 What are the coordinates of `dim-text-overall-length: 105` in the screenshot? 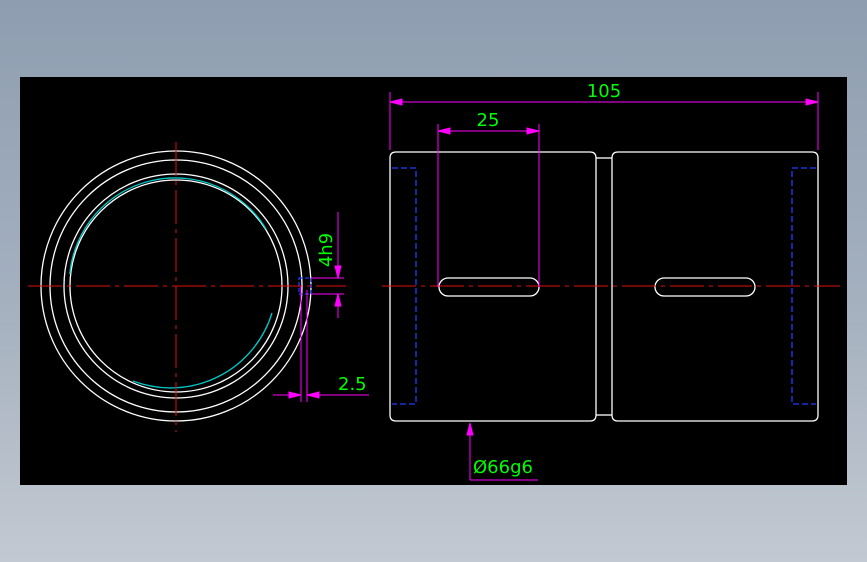 It's located at (604, 91).